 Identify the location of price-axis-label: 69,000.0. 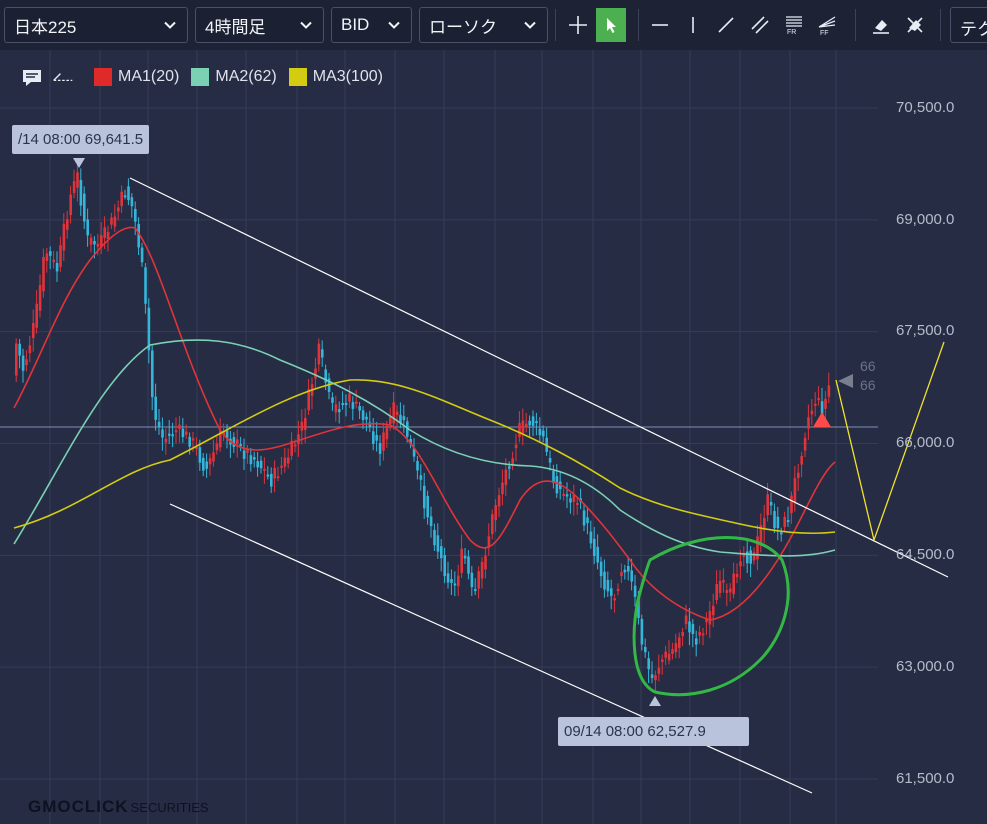
(925, 219).